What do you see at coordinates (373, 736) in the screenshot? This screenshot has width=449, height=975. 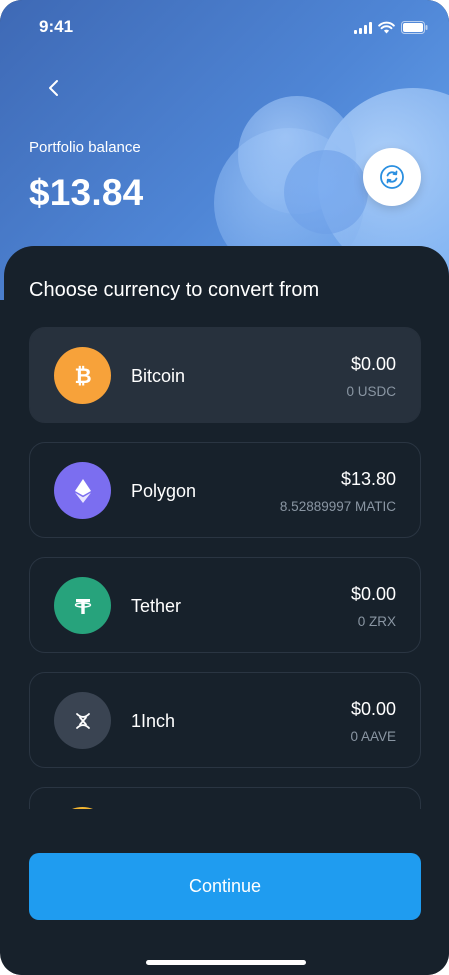 I see `currency-amount: 0 AAVE` at bounding box center [373, 736].